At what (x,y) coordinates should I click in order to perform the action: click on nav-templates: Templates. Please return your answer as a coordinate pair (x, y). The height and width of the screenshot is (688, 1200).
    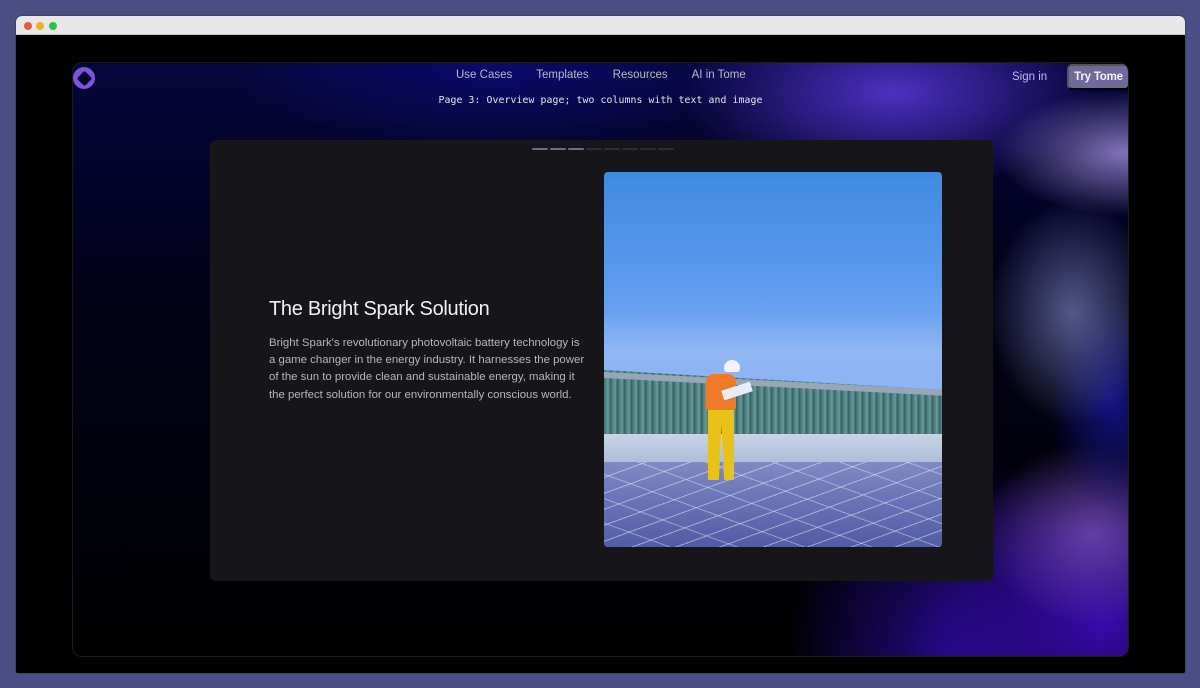
    Looking at the image, I should click on (562, 75).